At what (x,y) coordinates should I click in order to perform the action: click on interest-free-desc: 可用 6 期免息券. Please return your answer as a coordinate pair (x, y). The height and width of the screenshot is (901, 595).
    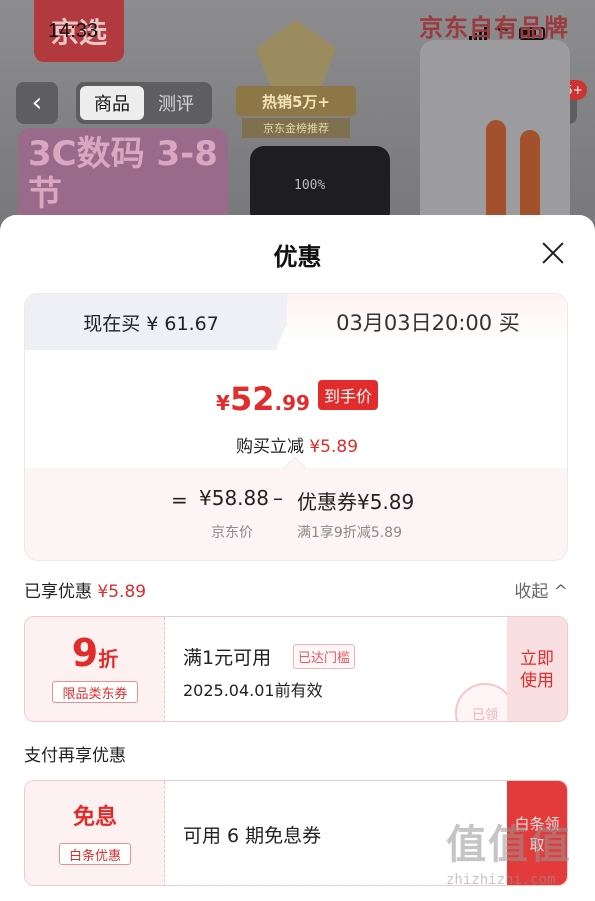
    Looking at the image, I should click on (252, 836).